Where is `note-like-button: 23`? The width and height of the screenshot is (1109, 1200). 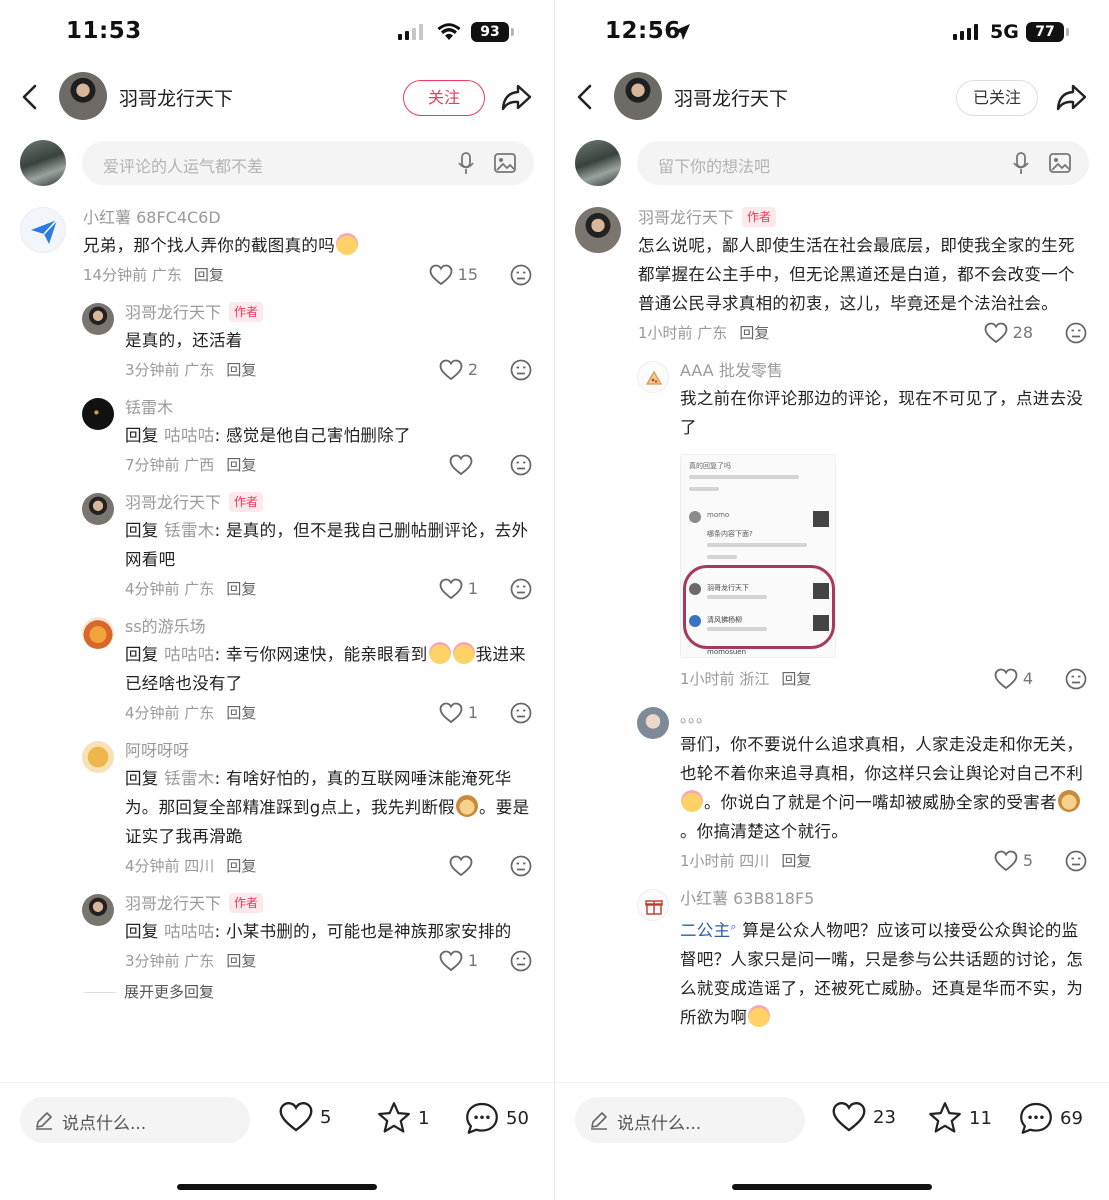
note-like-button: 23 is located at coordinates (863, 1117).